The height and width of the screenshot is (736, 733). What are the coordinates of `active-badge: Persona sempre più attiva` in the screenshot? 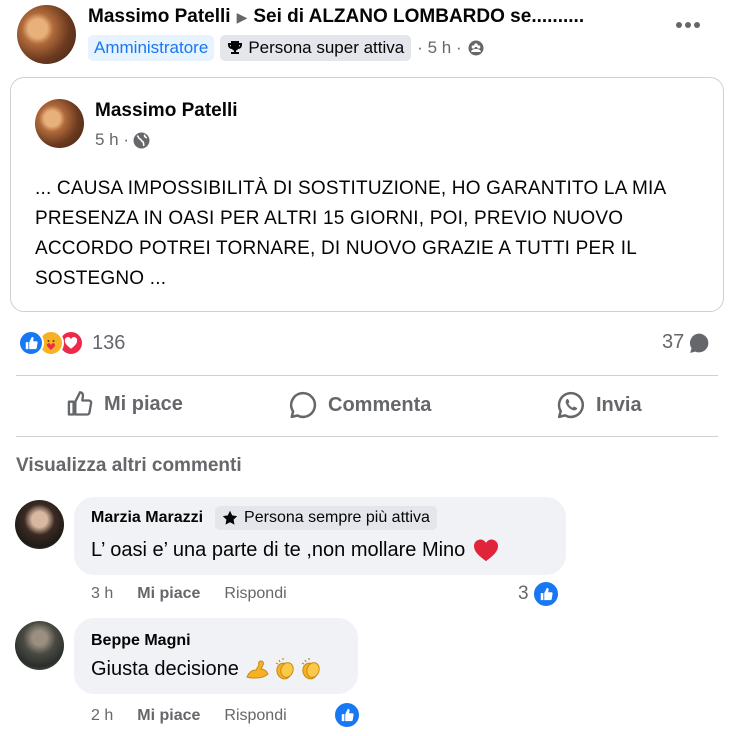 It's located at (326, 518).